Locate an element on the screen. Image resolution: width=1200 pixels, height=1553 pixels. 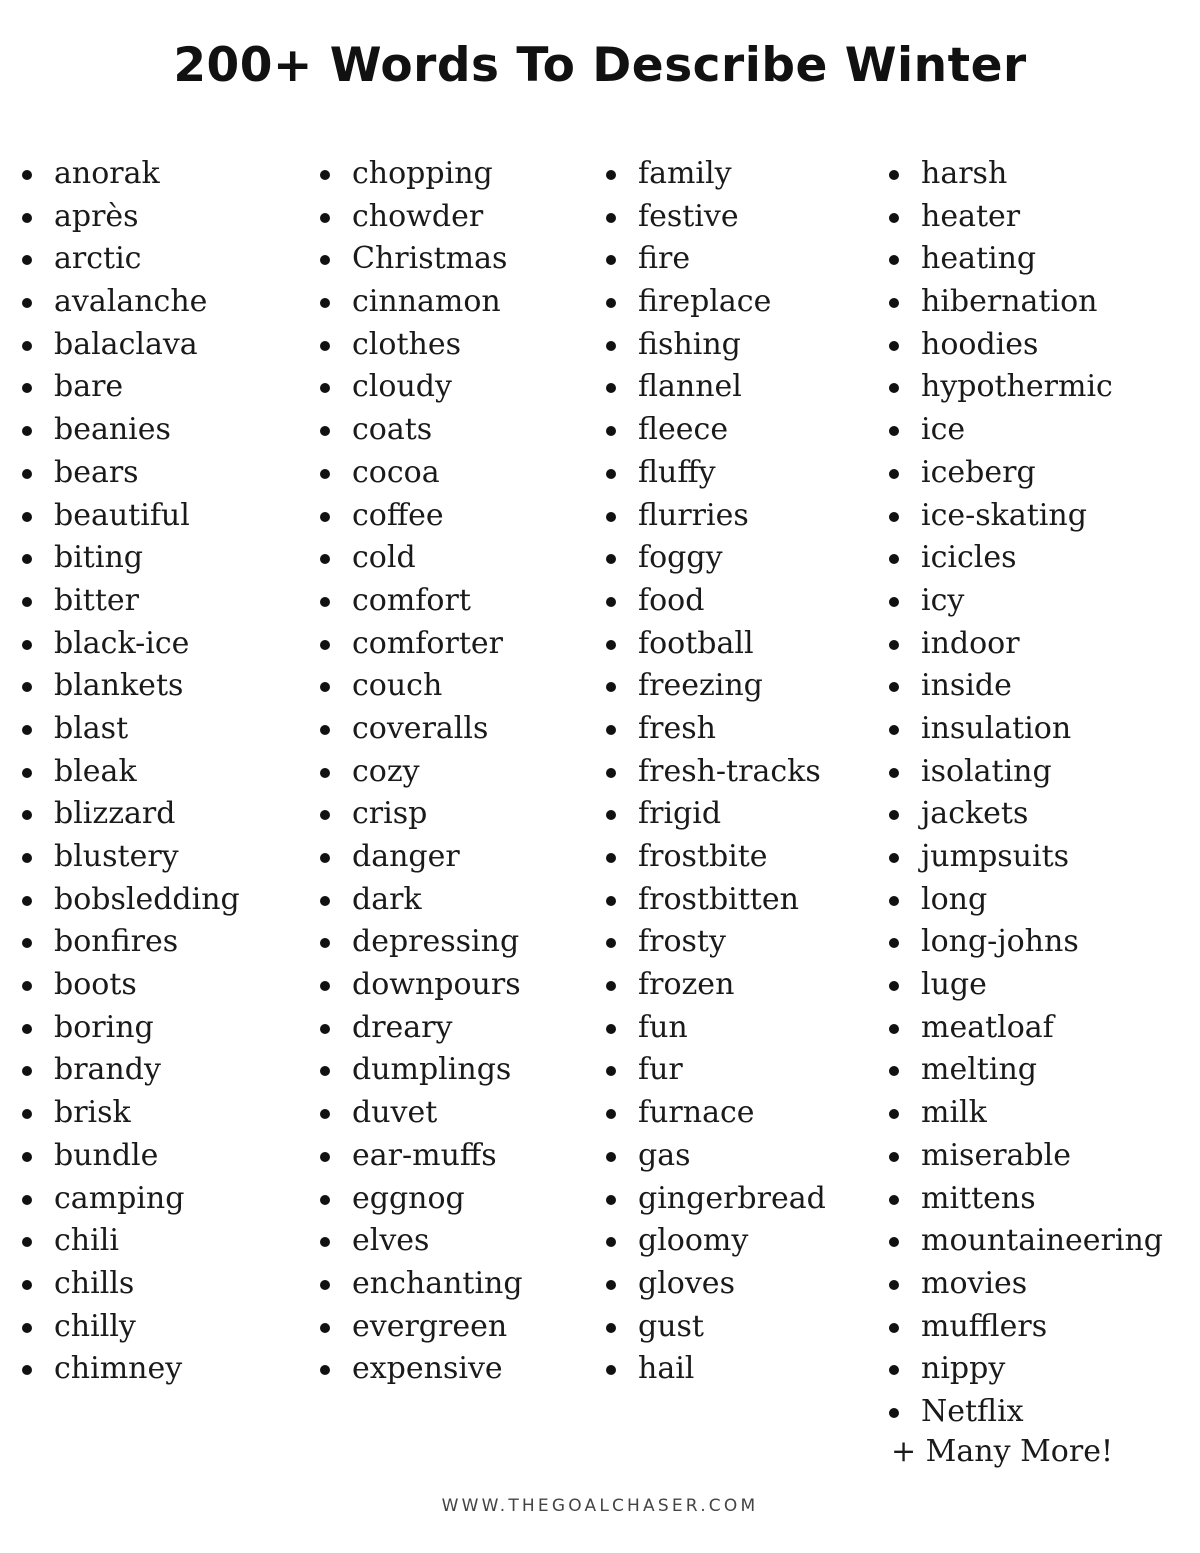
word-text: cozy is located at coordinates (386, 771).